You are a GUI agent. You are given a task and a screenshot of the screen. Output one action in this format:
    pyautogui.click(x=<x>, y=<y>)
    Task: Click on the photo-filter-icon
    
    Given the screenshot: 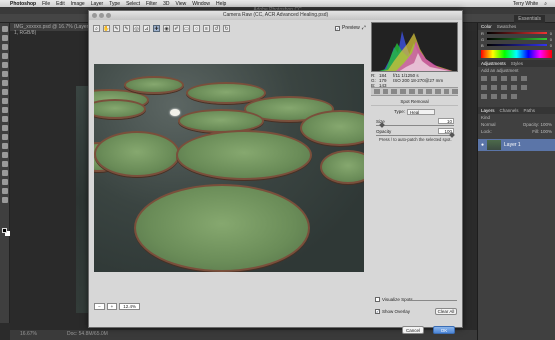 What is the action you would take?
    pyautogui.click(x=514, y=87)
    